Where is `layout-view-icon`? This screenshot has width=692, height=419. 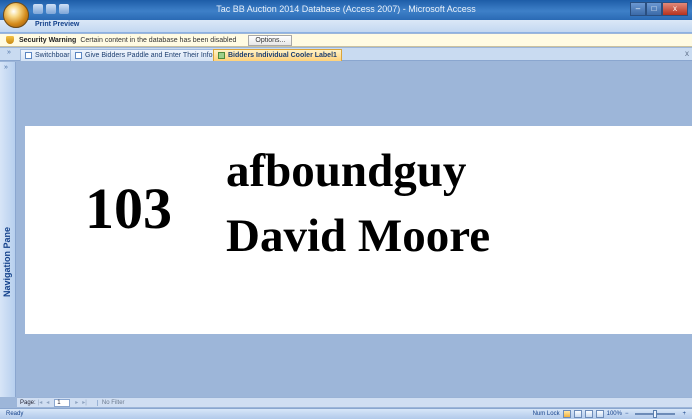
layout-view-icon is located at coordinates (588, 414).